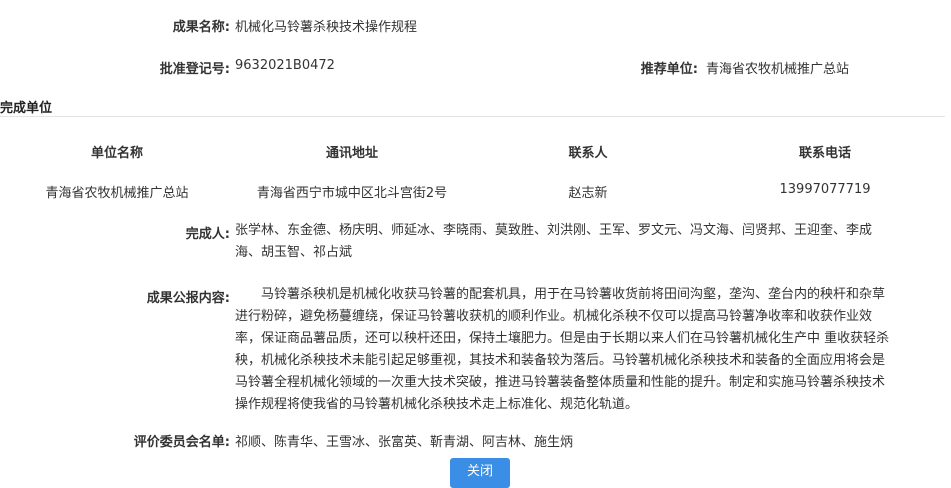  I want to click on cell-phone: 13997077719, so click(825, 189).